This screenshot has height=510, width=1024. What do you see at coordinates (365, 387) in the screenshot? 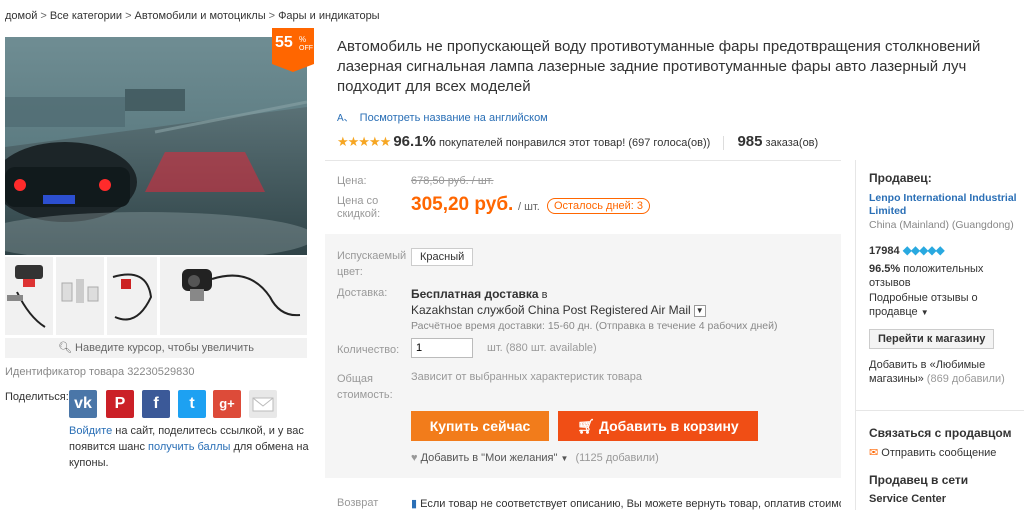
I see `total-label: Общая стоимость:` at bounding box center [365, 387].